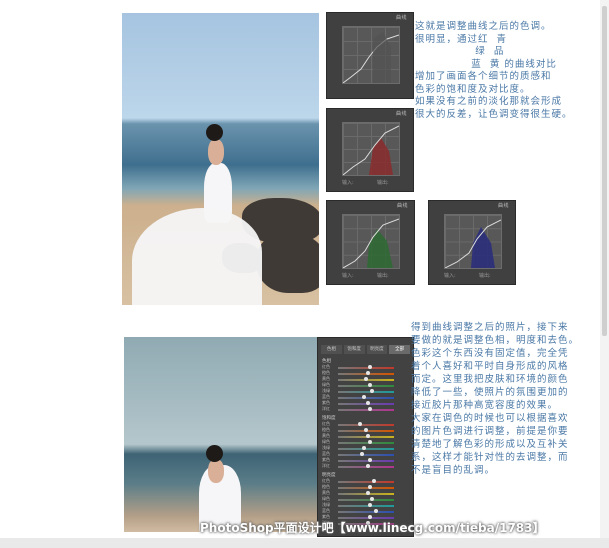 The width and height of the screenshot is (609, 548). Describe the element at coordinates (381, 156) in the screenshot. I see `red-histogram` at that location.